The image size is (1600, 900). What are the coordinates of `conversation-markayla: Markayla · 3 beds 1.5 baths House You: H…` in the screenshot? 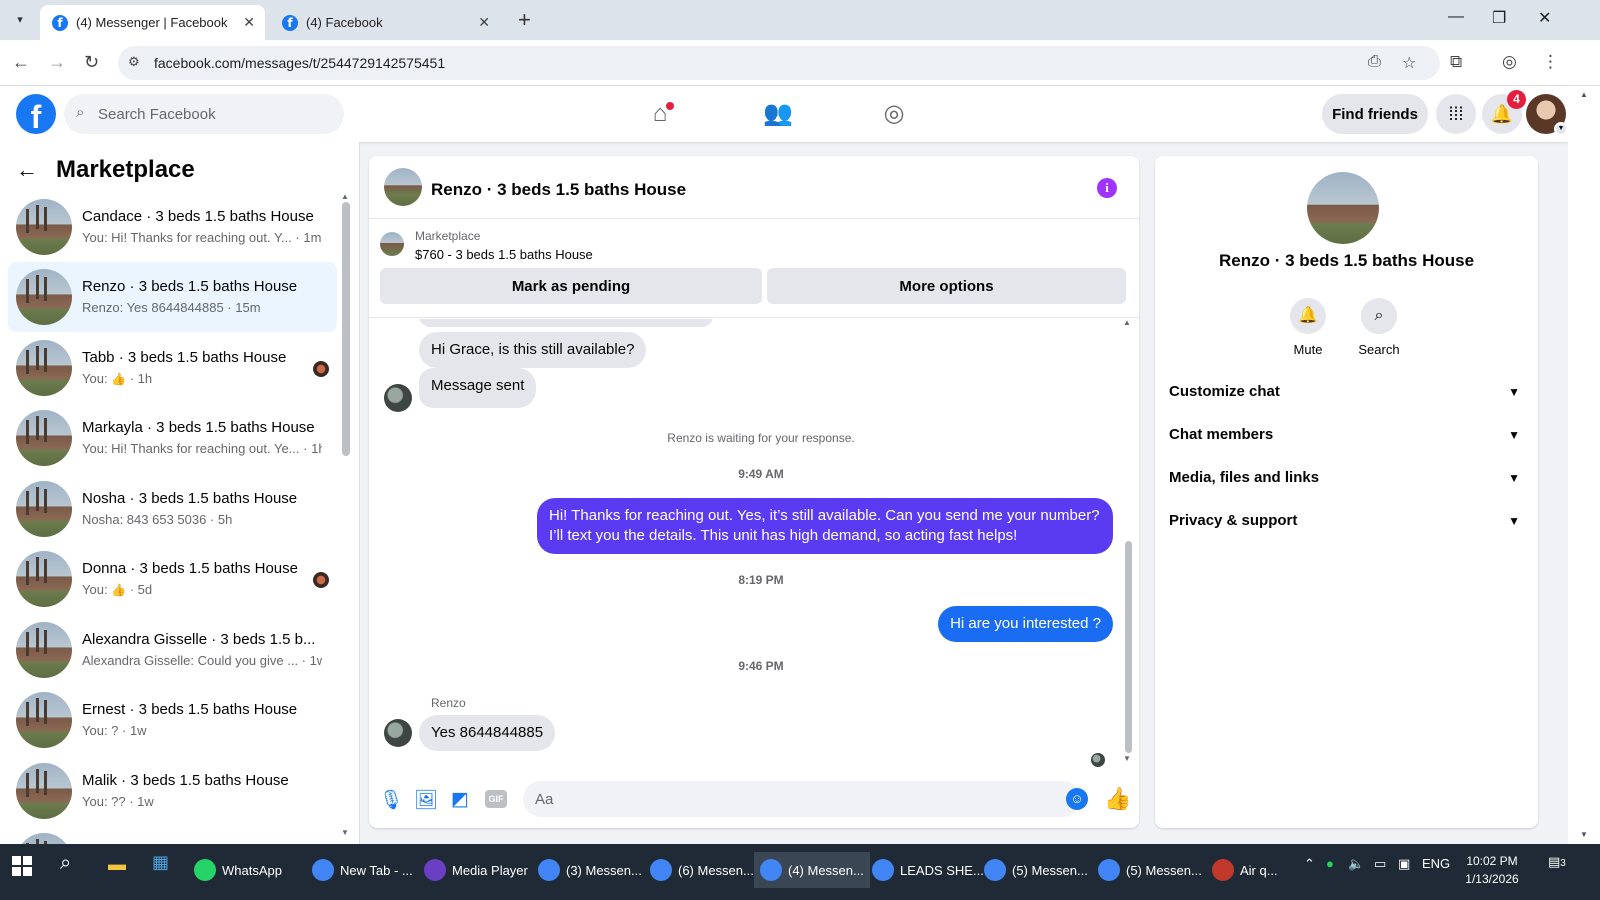 It's located at (172, 438).